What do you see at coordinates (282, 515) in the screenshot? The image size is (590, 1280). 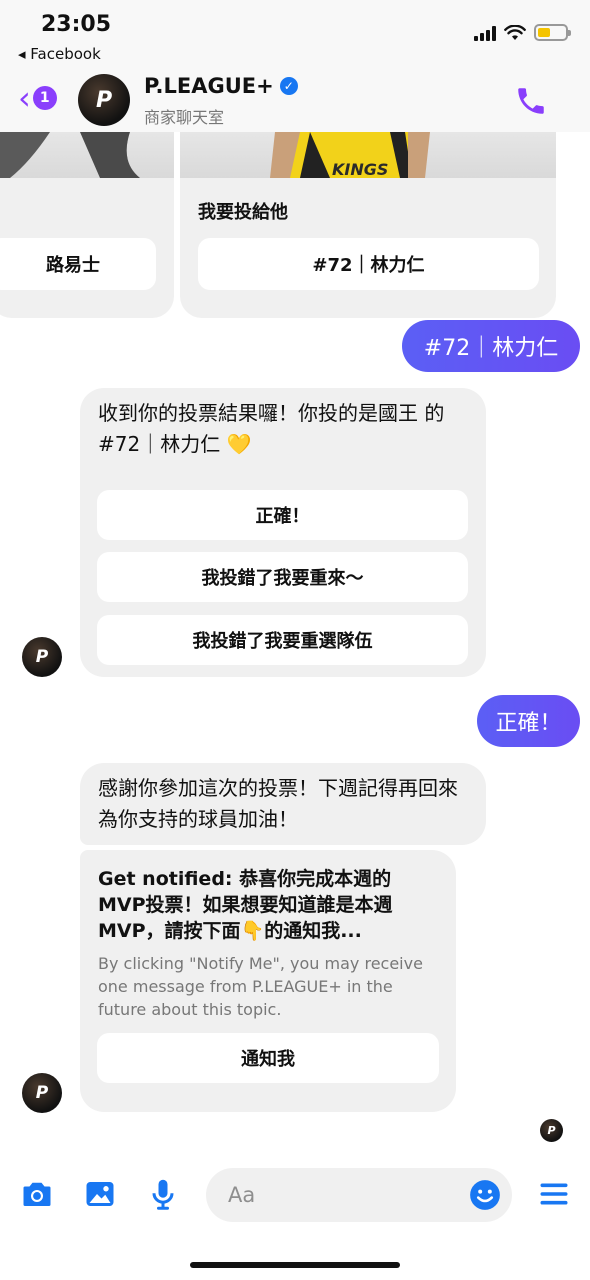 I see `reply-button-correct: 正確！` at bounding box center [282, 515].